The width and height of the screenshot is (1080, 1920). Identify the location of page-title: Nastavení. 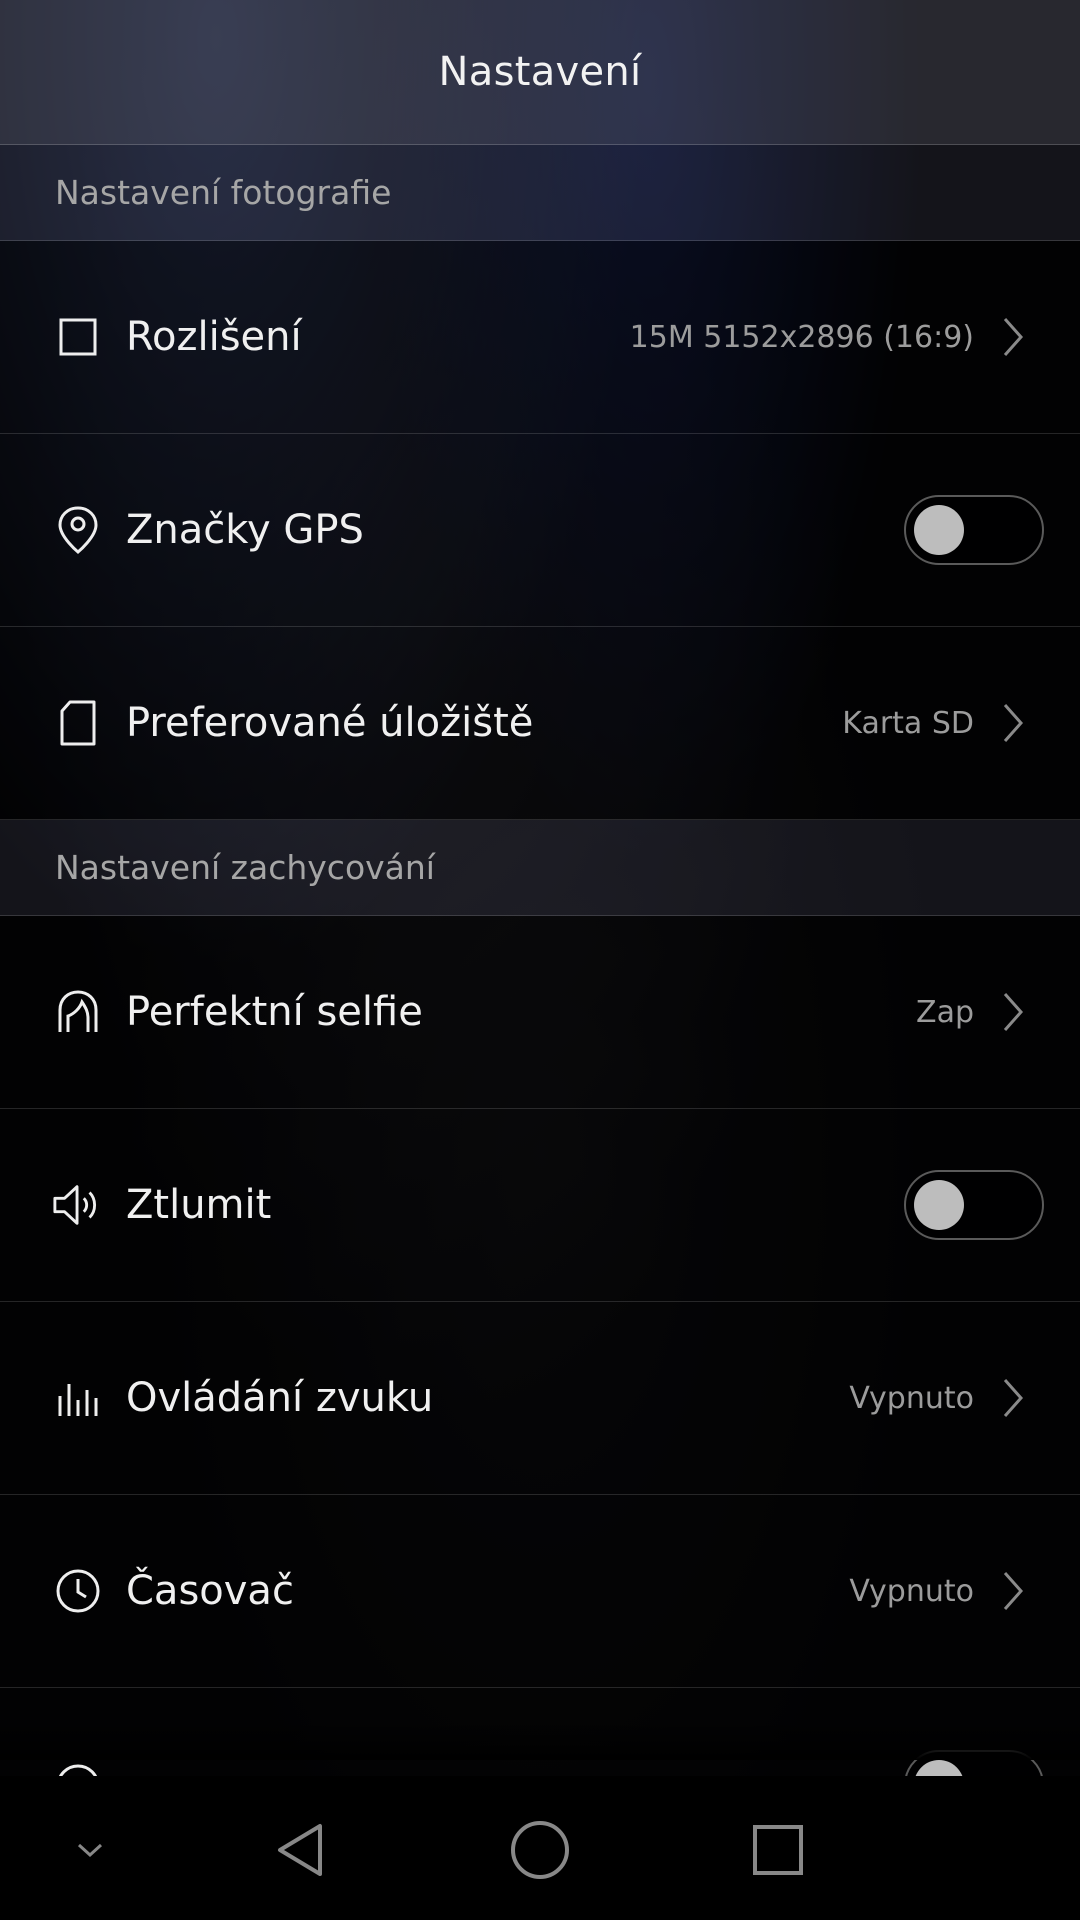
(540, 72).